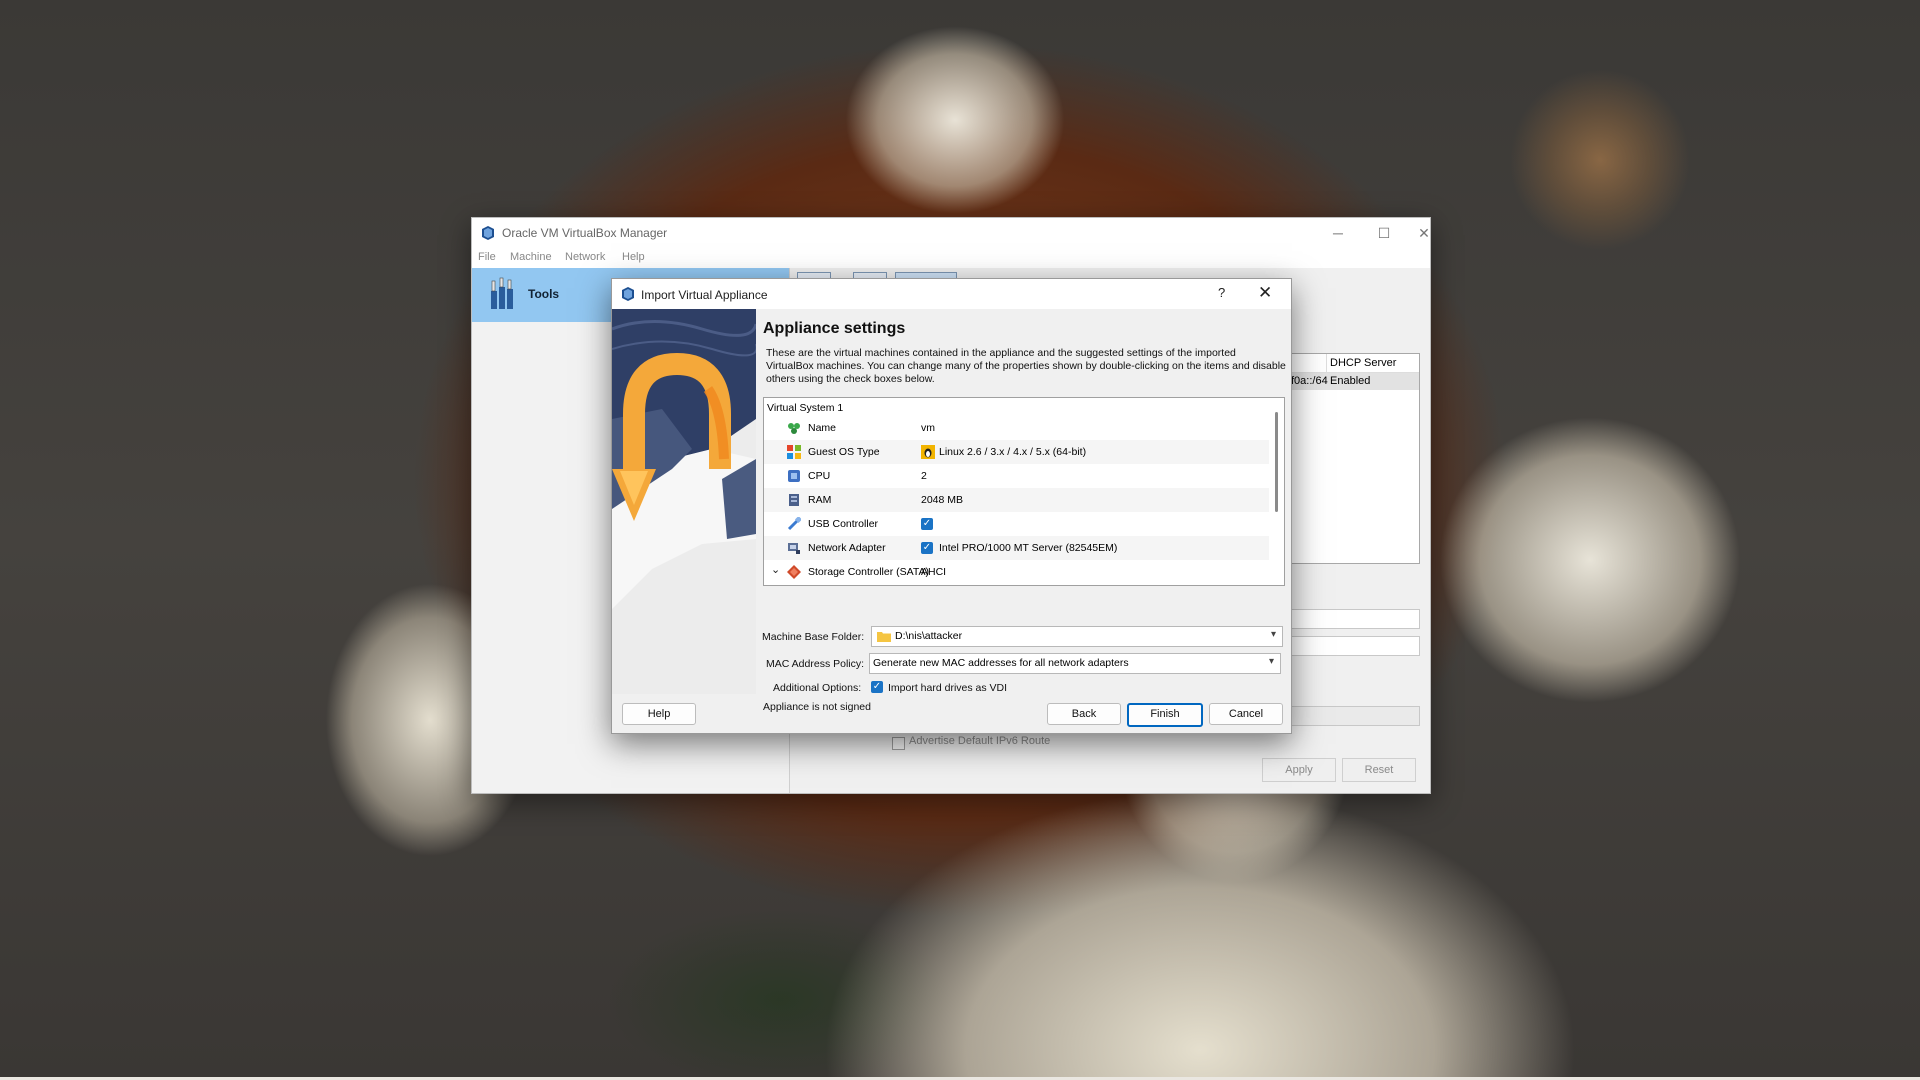  I want to click on tree-value: AHCI, so click(933, 572).